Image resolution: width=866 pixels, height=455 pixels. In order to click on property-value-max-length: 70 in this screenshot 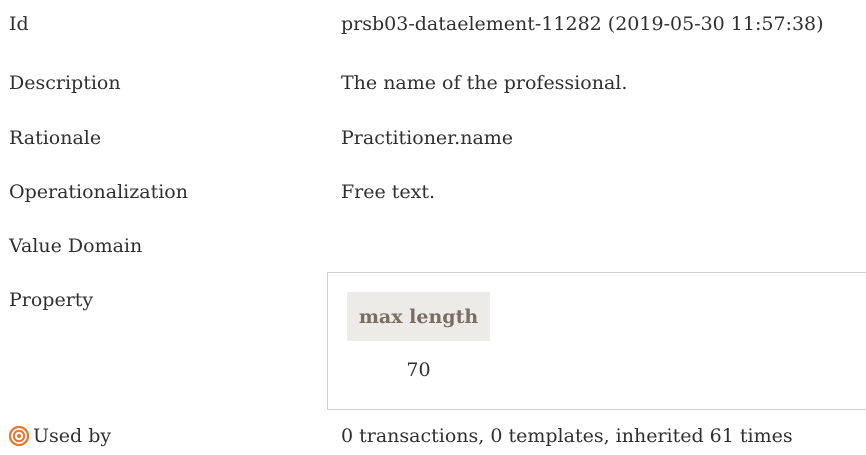, I will do `click(418, 370)`.